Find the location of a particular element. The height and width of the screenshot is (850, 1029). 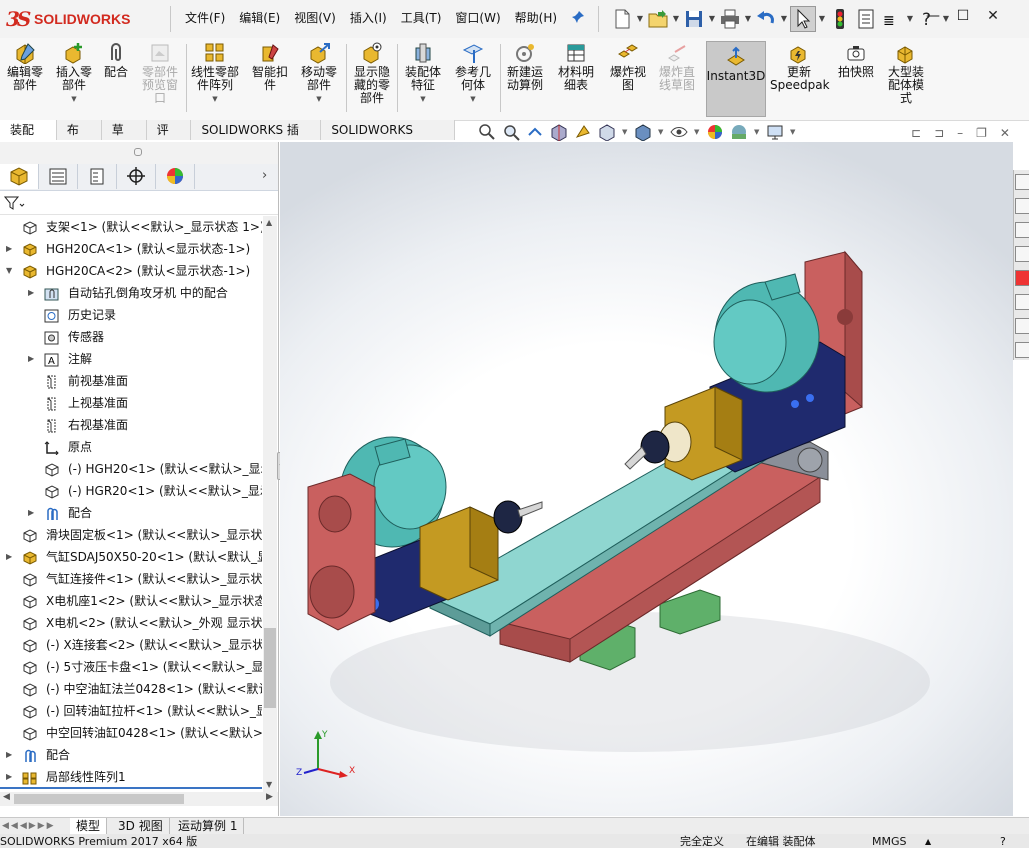

save-icon is located at coordinates (694, 19).